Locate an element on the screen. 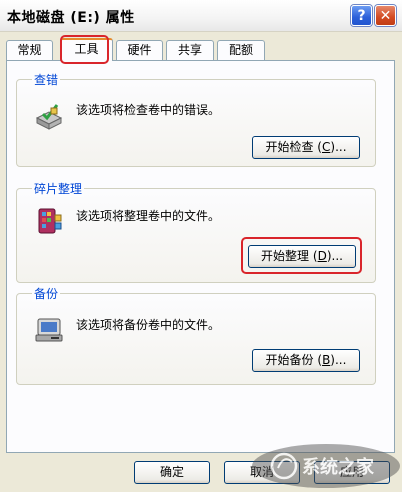  check-disk-icon is located at coordinates (49, 117).